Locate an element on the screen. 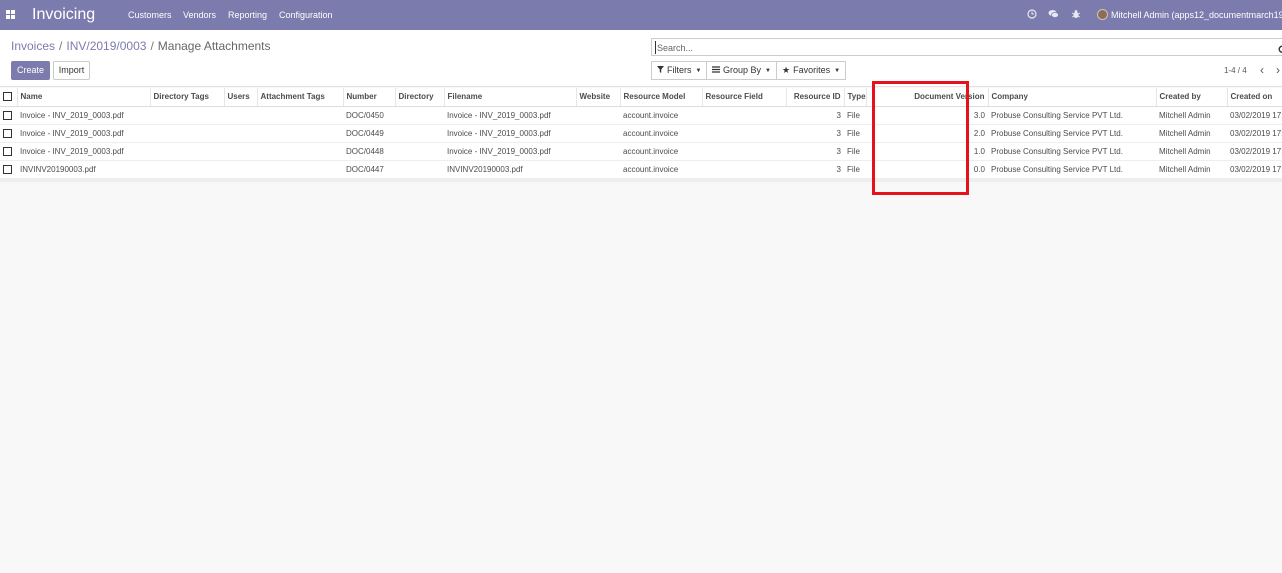  column-header: Directory Tags is located at coordinates (186, 97).